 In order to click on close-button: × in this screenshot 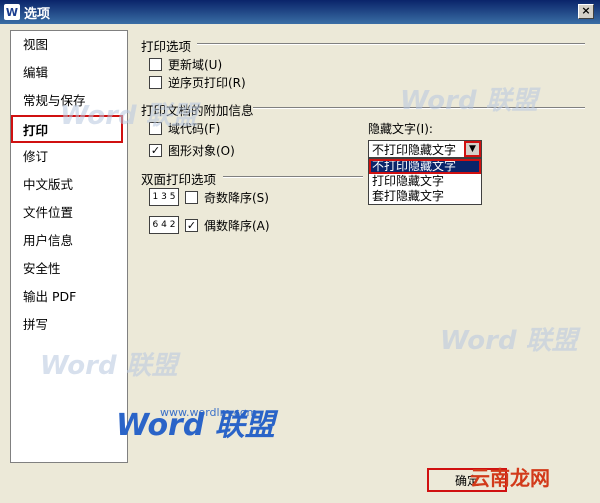, I will do `click(586, 11)`.